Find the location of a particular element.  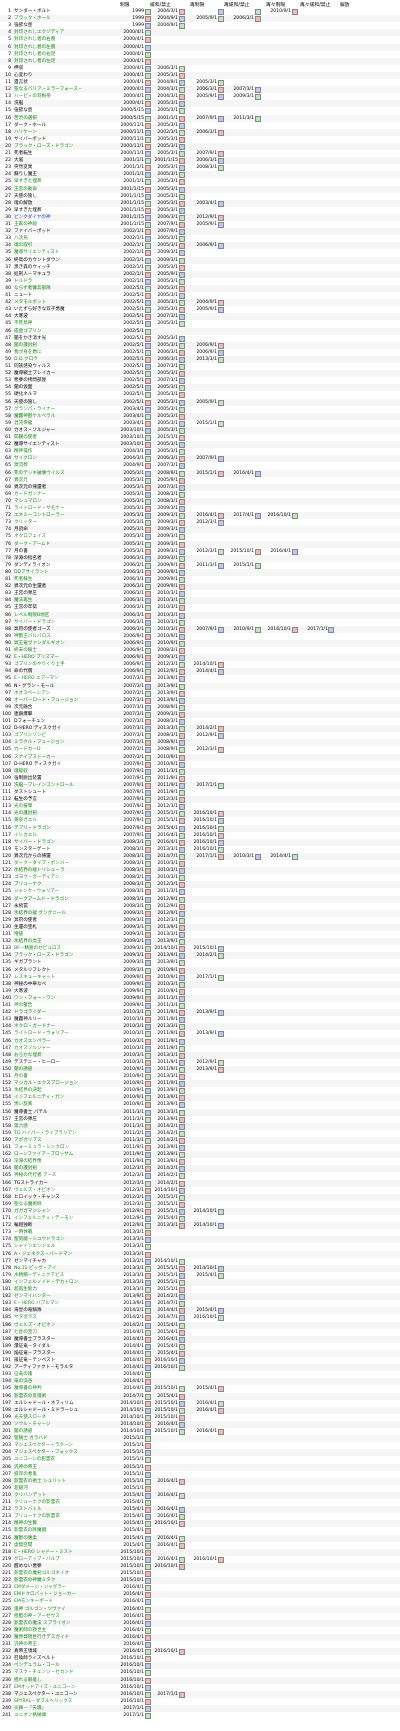

card-name: 終末の騎士 is located at coordinates (25, 650).